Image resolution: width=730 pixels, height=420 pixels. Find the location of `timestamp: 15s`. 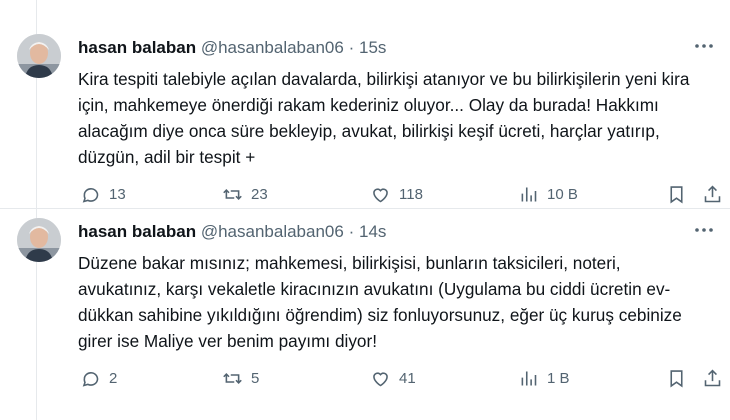

timestamp: 15s is located at coordinates (372, 47).